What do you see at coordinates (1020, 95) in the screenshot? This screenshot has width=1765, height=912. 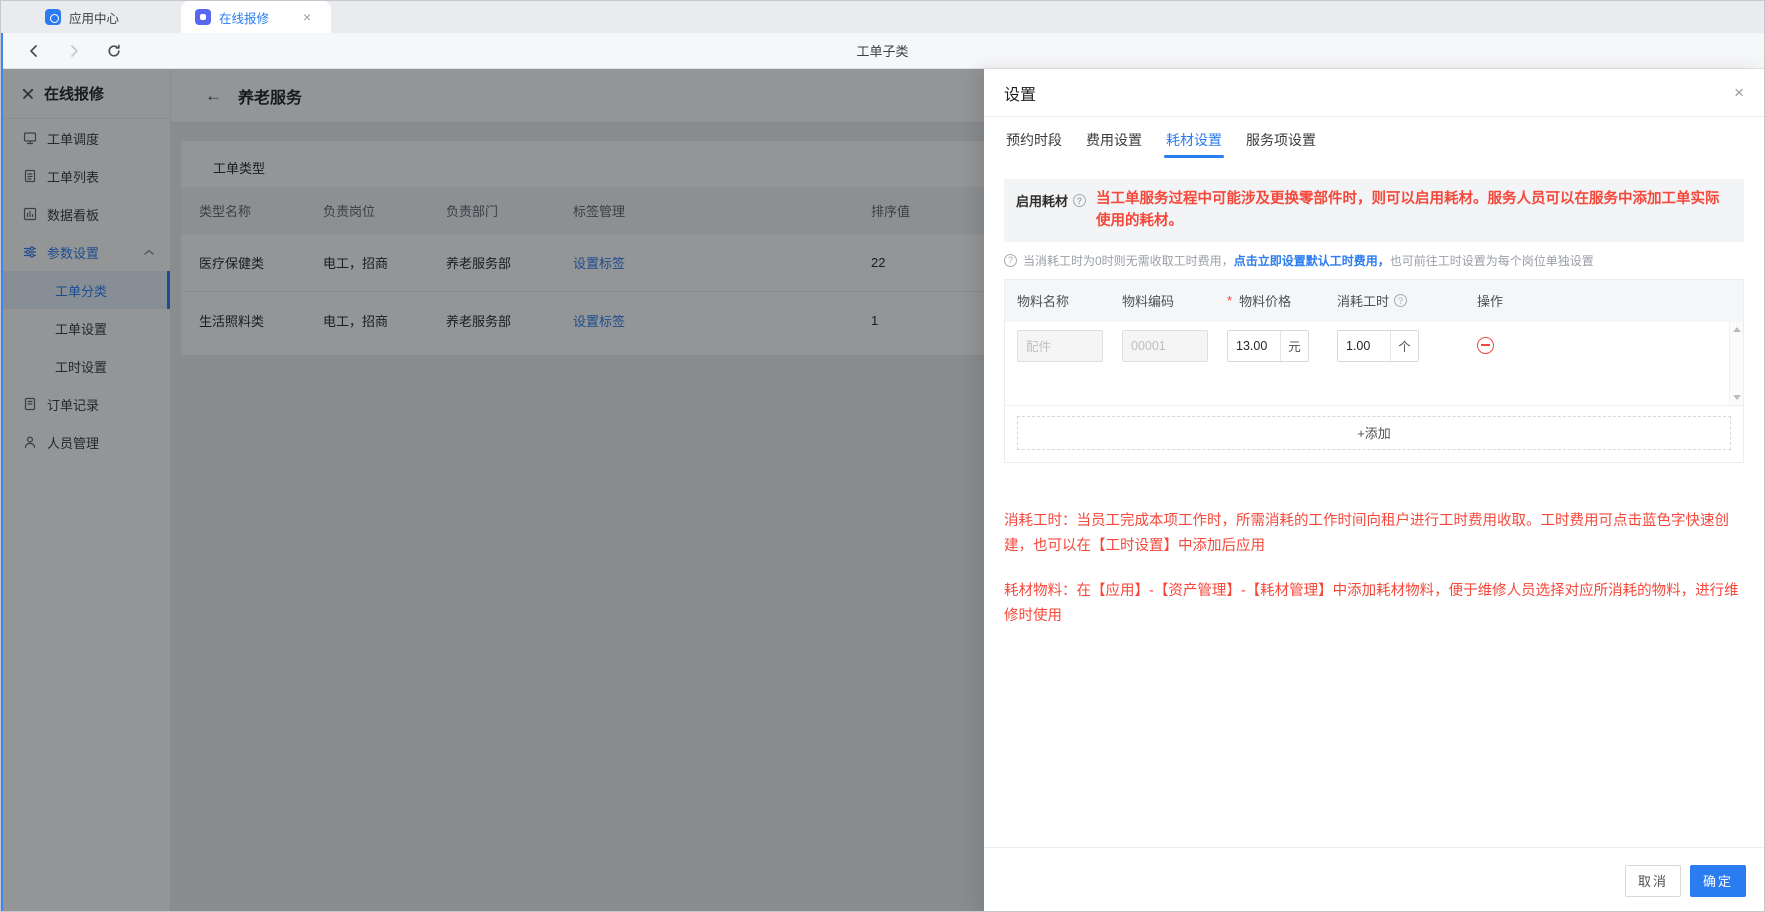 I see `drawer-title: 设置` at bounding box center [1020, 95].